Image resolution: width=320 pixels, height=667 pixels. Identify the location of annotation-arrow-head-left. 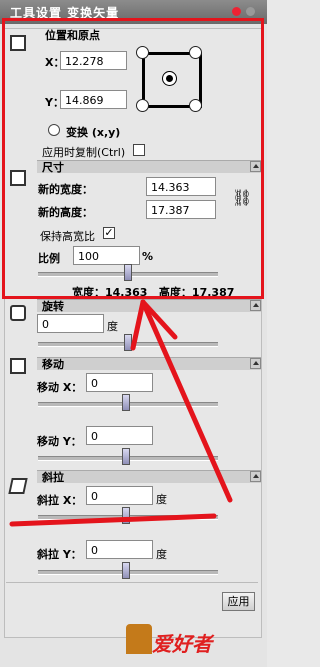
(138, 325).